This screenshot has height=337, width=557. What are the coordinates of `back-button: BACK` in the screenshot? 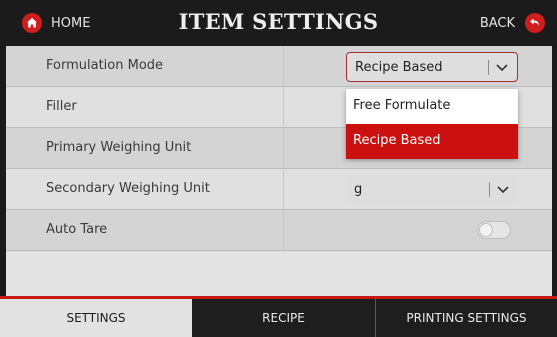 It's located at (512, 23).